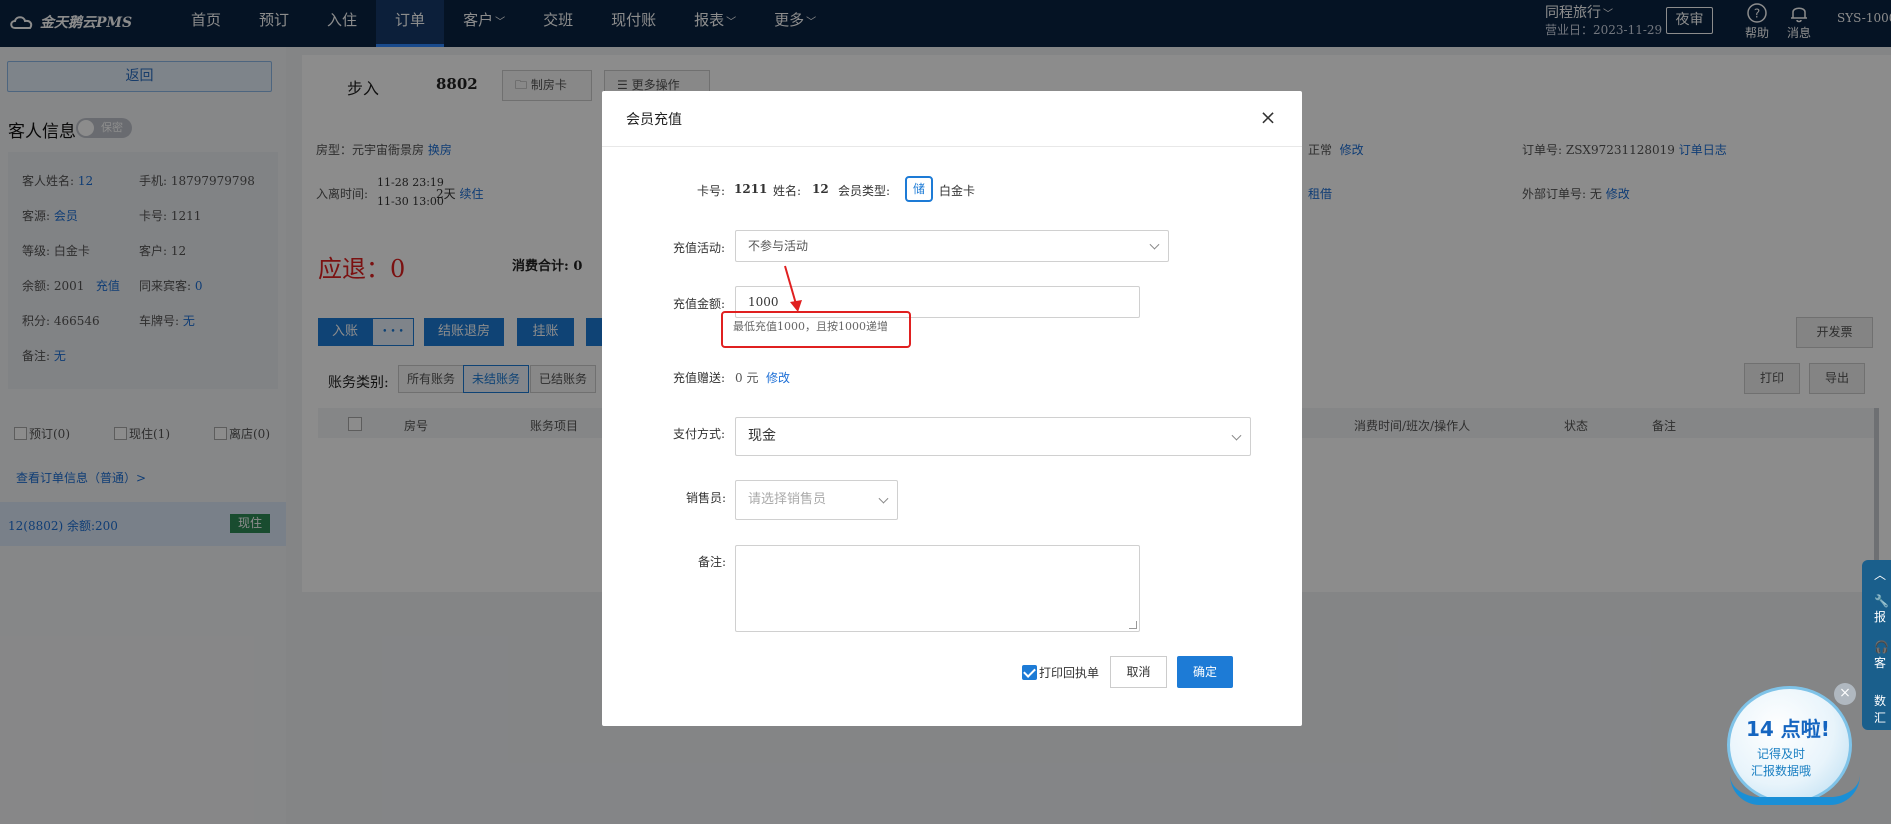  Describe the element at coordinates (864, 191) in the screenshot. I see `member-type-label: 会员类型:` at that location.